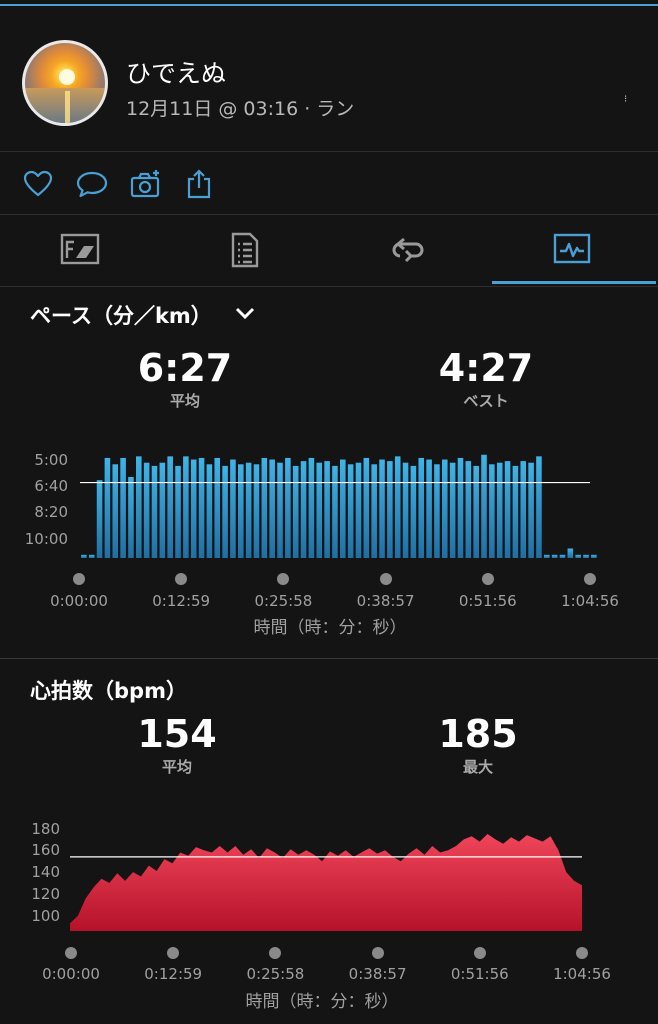 This screenshot has height=1024, width=658. Describe the element at coordinates (45, 893) in the screenshot. I see `y-tick-label: 120` at that location.